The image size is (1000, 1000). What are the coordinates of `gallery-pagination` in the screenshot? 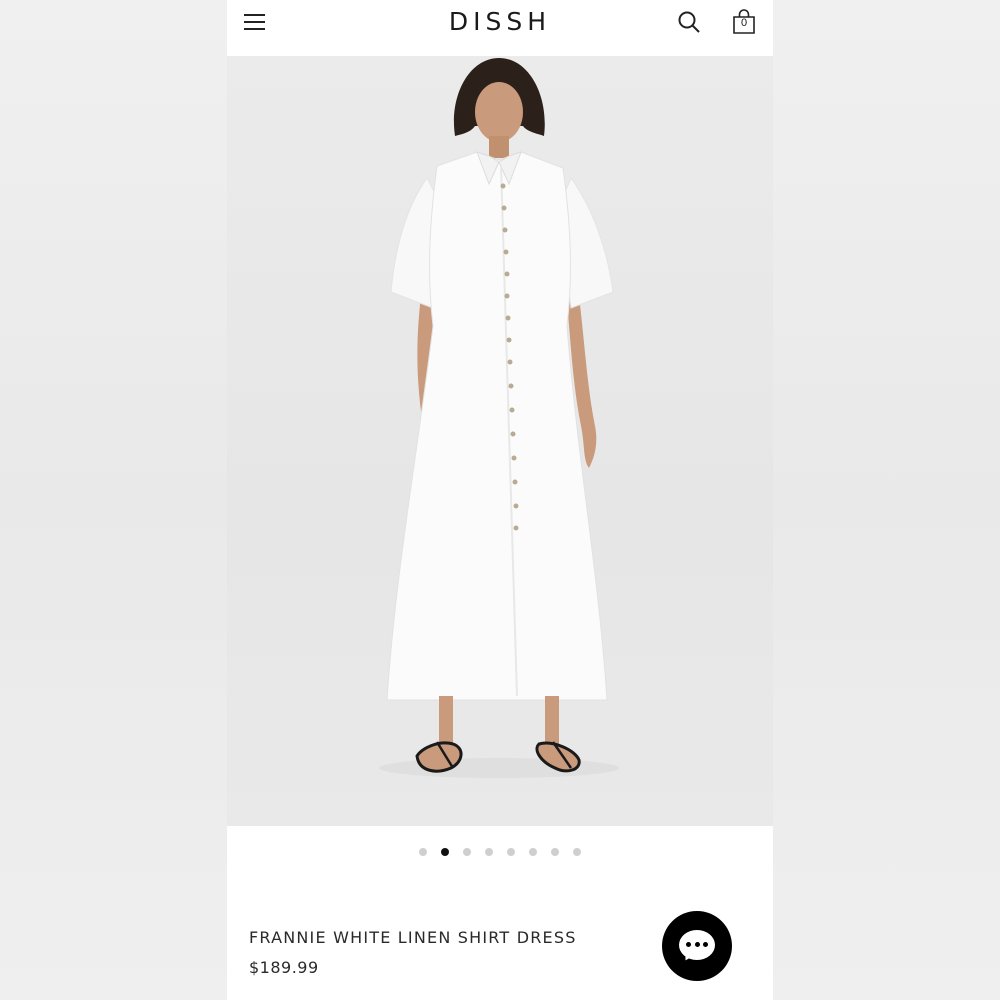 It's located at (500, 854).